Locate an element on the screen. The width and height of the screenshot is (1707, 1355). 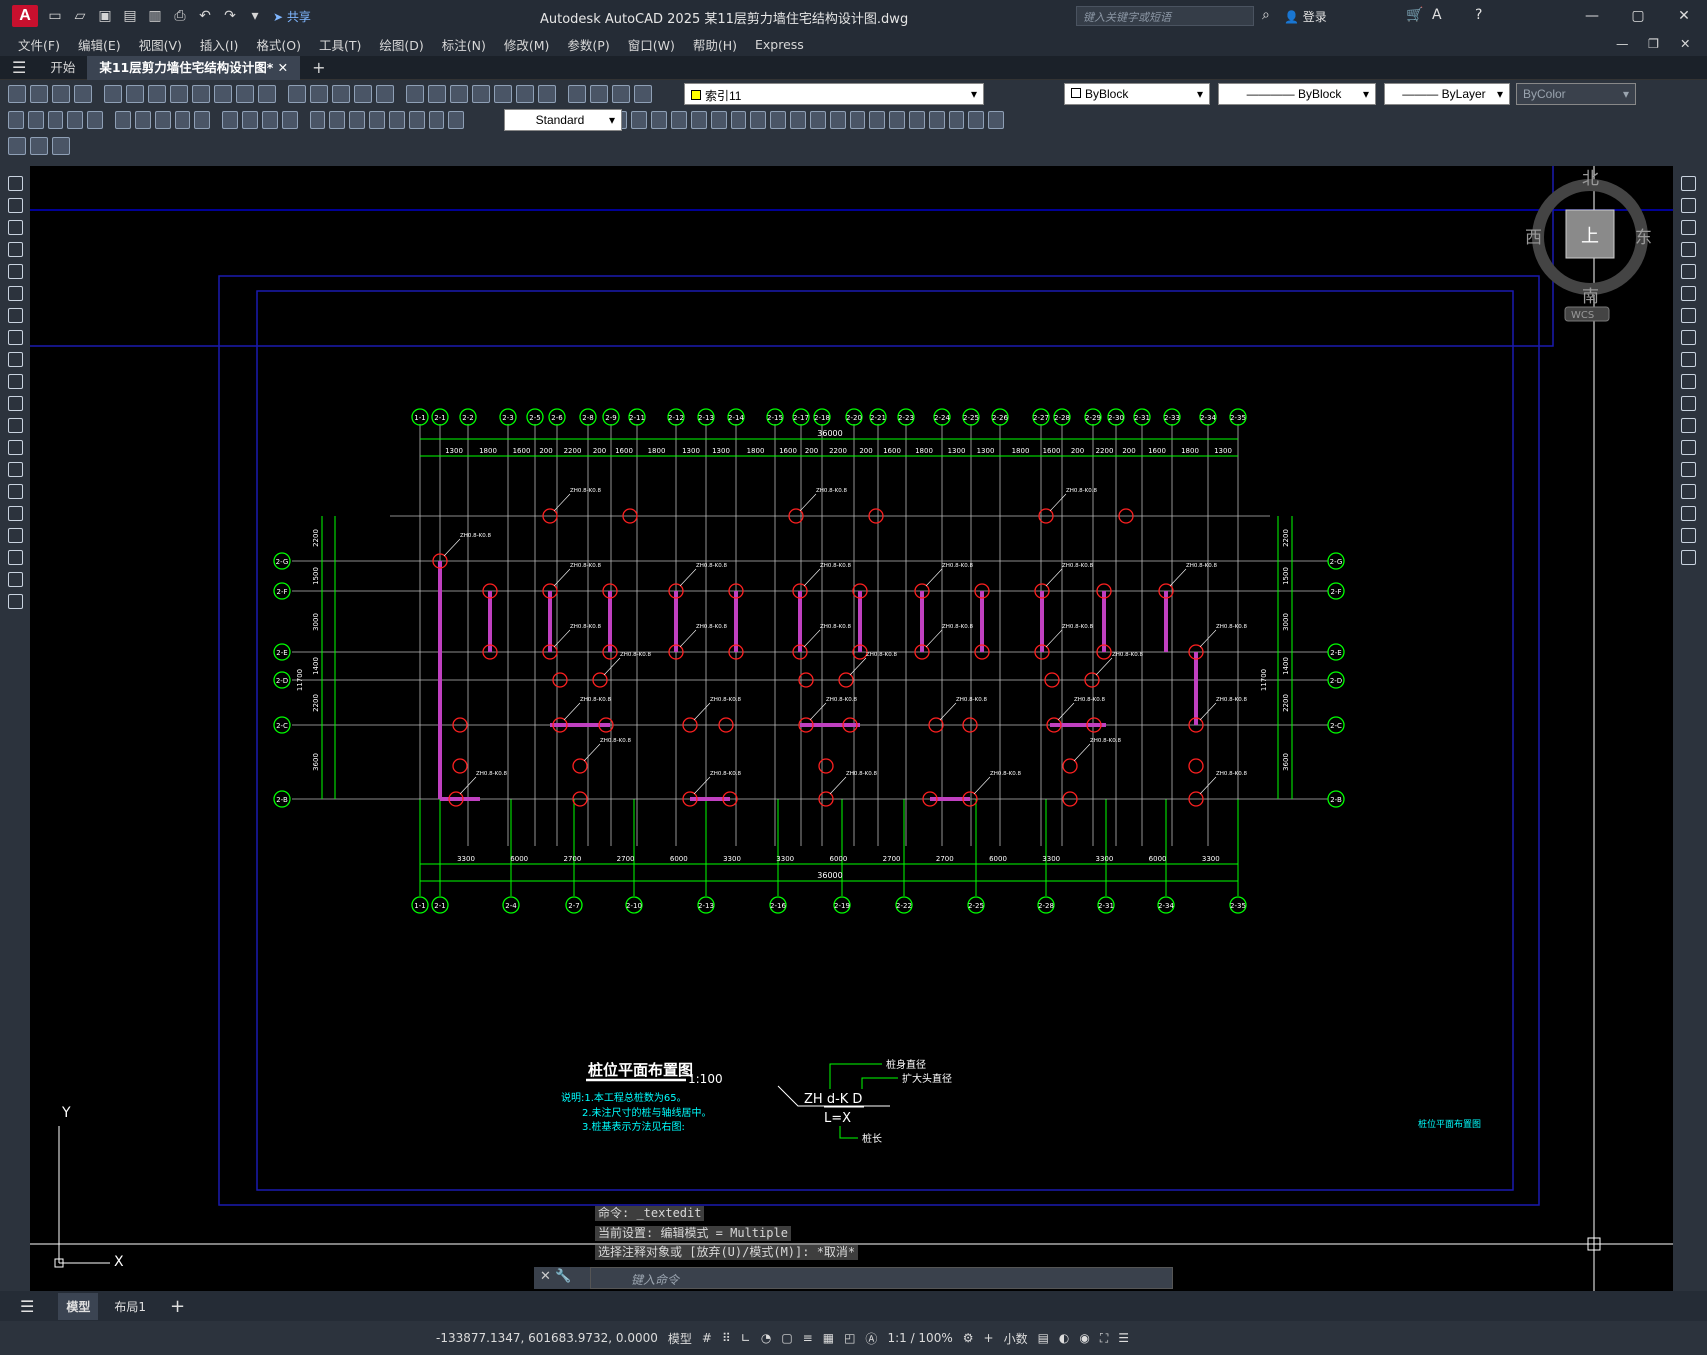
tab-model: 模型 is located at coordinates (78, 1306).